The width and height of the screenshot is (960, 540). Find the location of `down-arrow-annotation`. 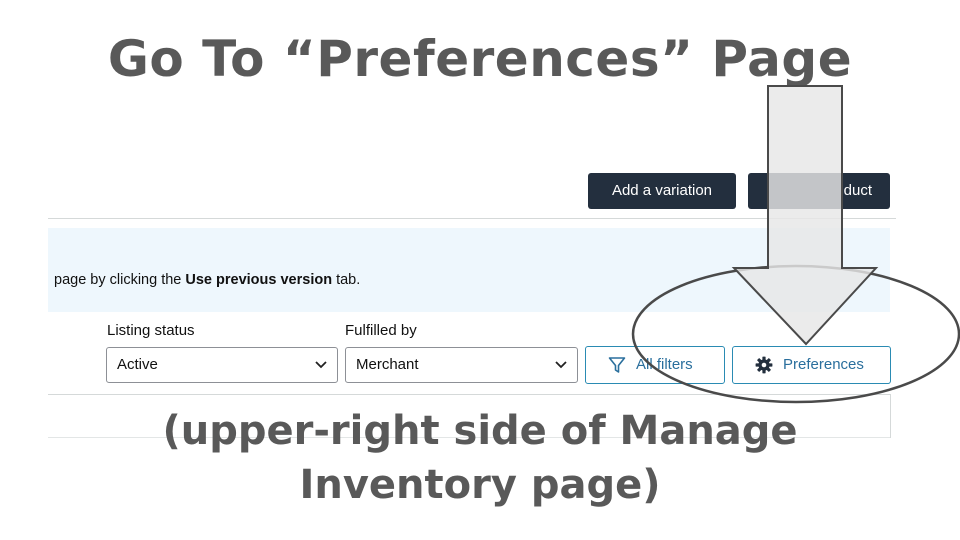

down-arrow-annotation is located at coordinates (805, 215).